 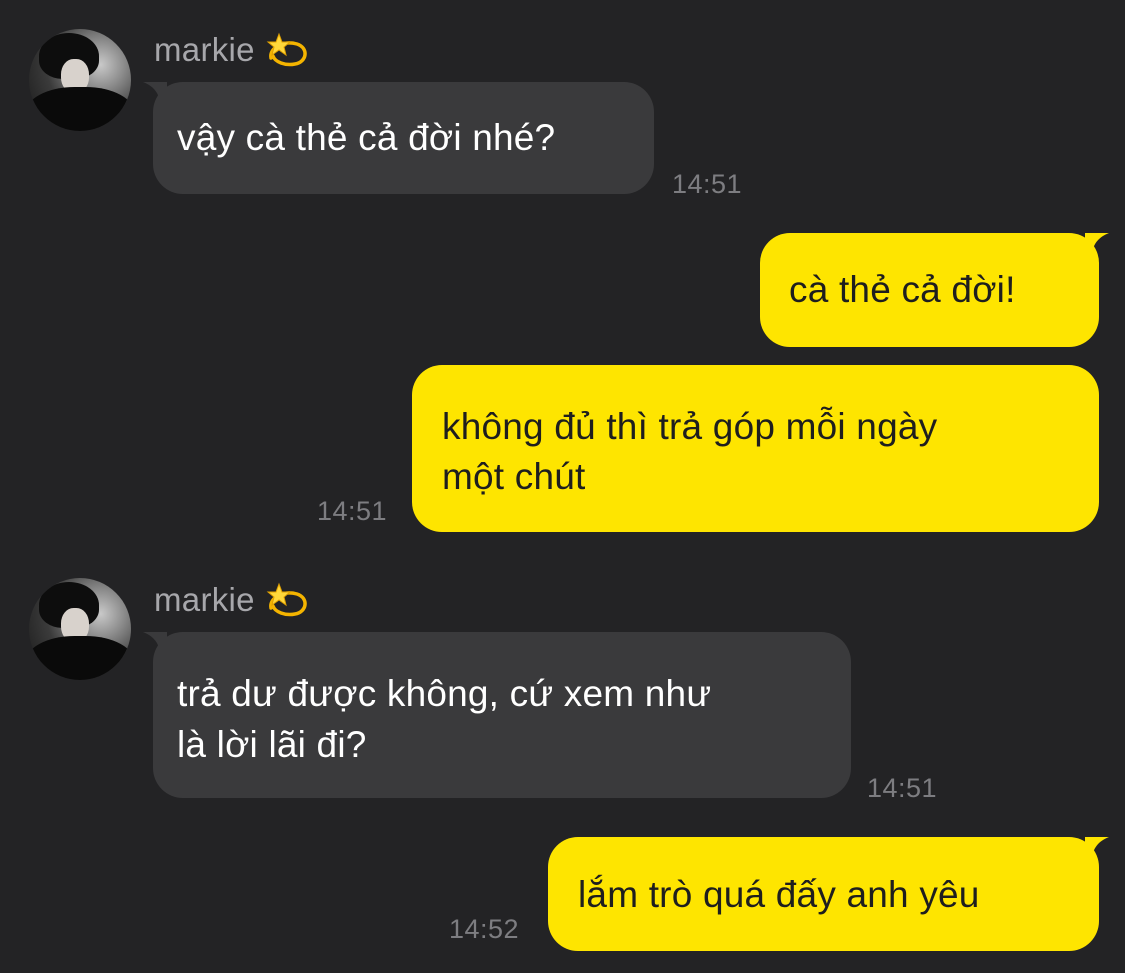 What do you see at coordinates (755, 448) in the screenshot?
I see `message-bubble-outgoing: không đủ thì trả góp mỗi ngày một chút` at bounding box center [755, 448].